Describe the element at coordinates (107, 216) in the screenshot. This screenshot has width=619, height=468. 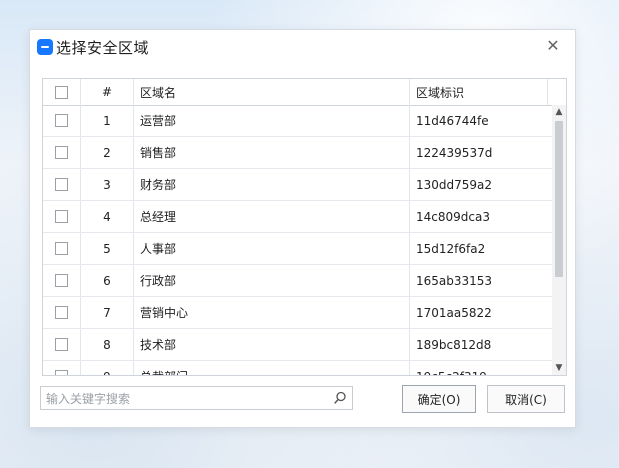
I see `row-number: 4` at that location.